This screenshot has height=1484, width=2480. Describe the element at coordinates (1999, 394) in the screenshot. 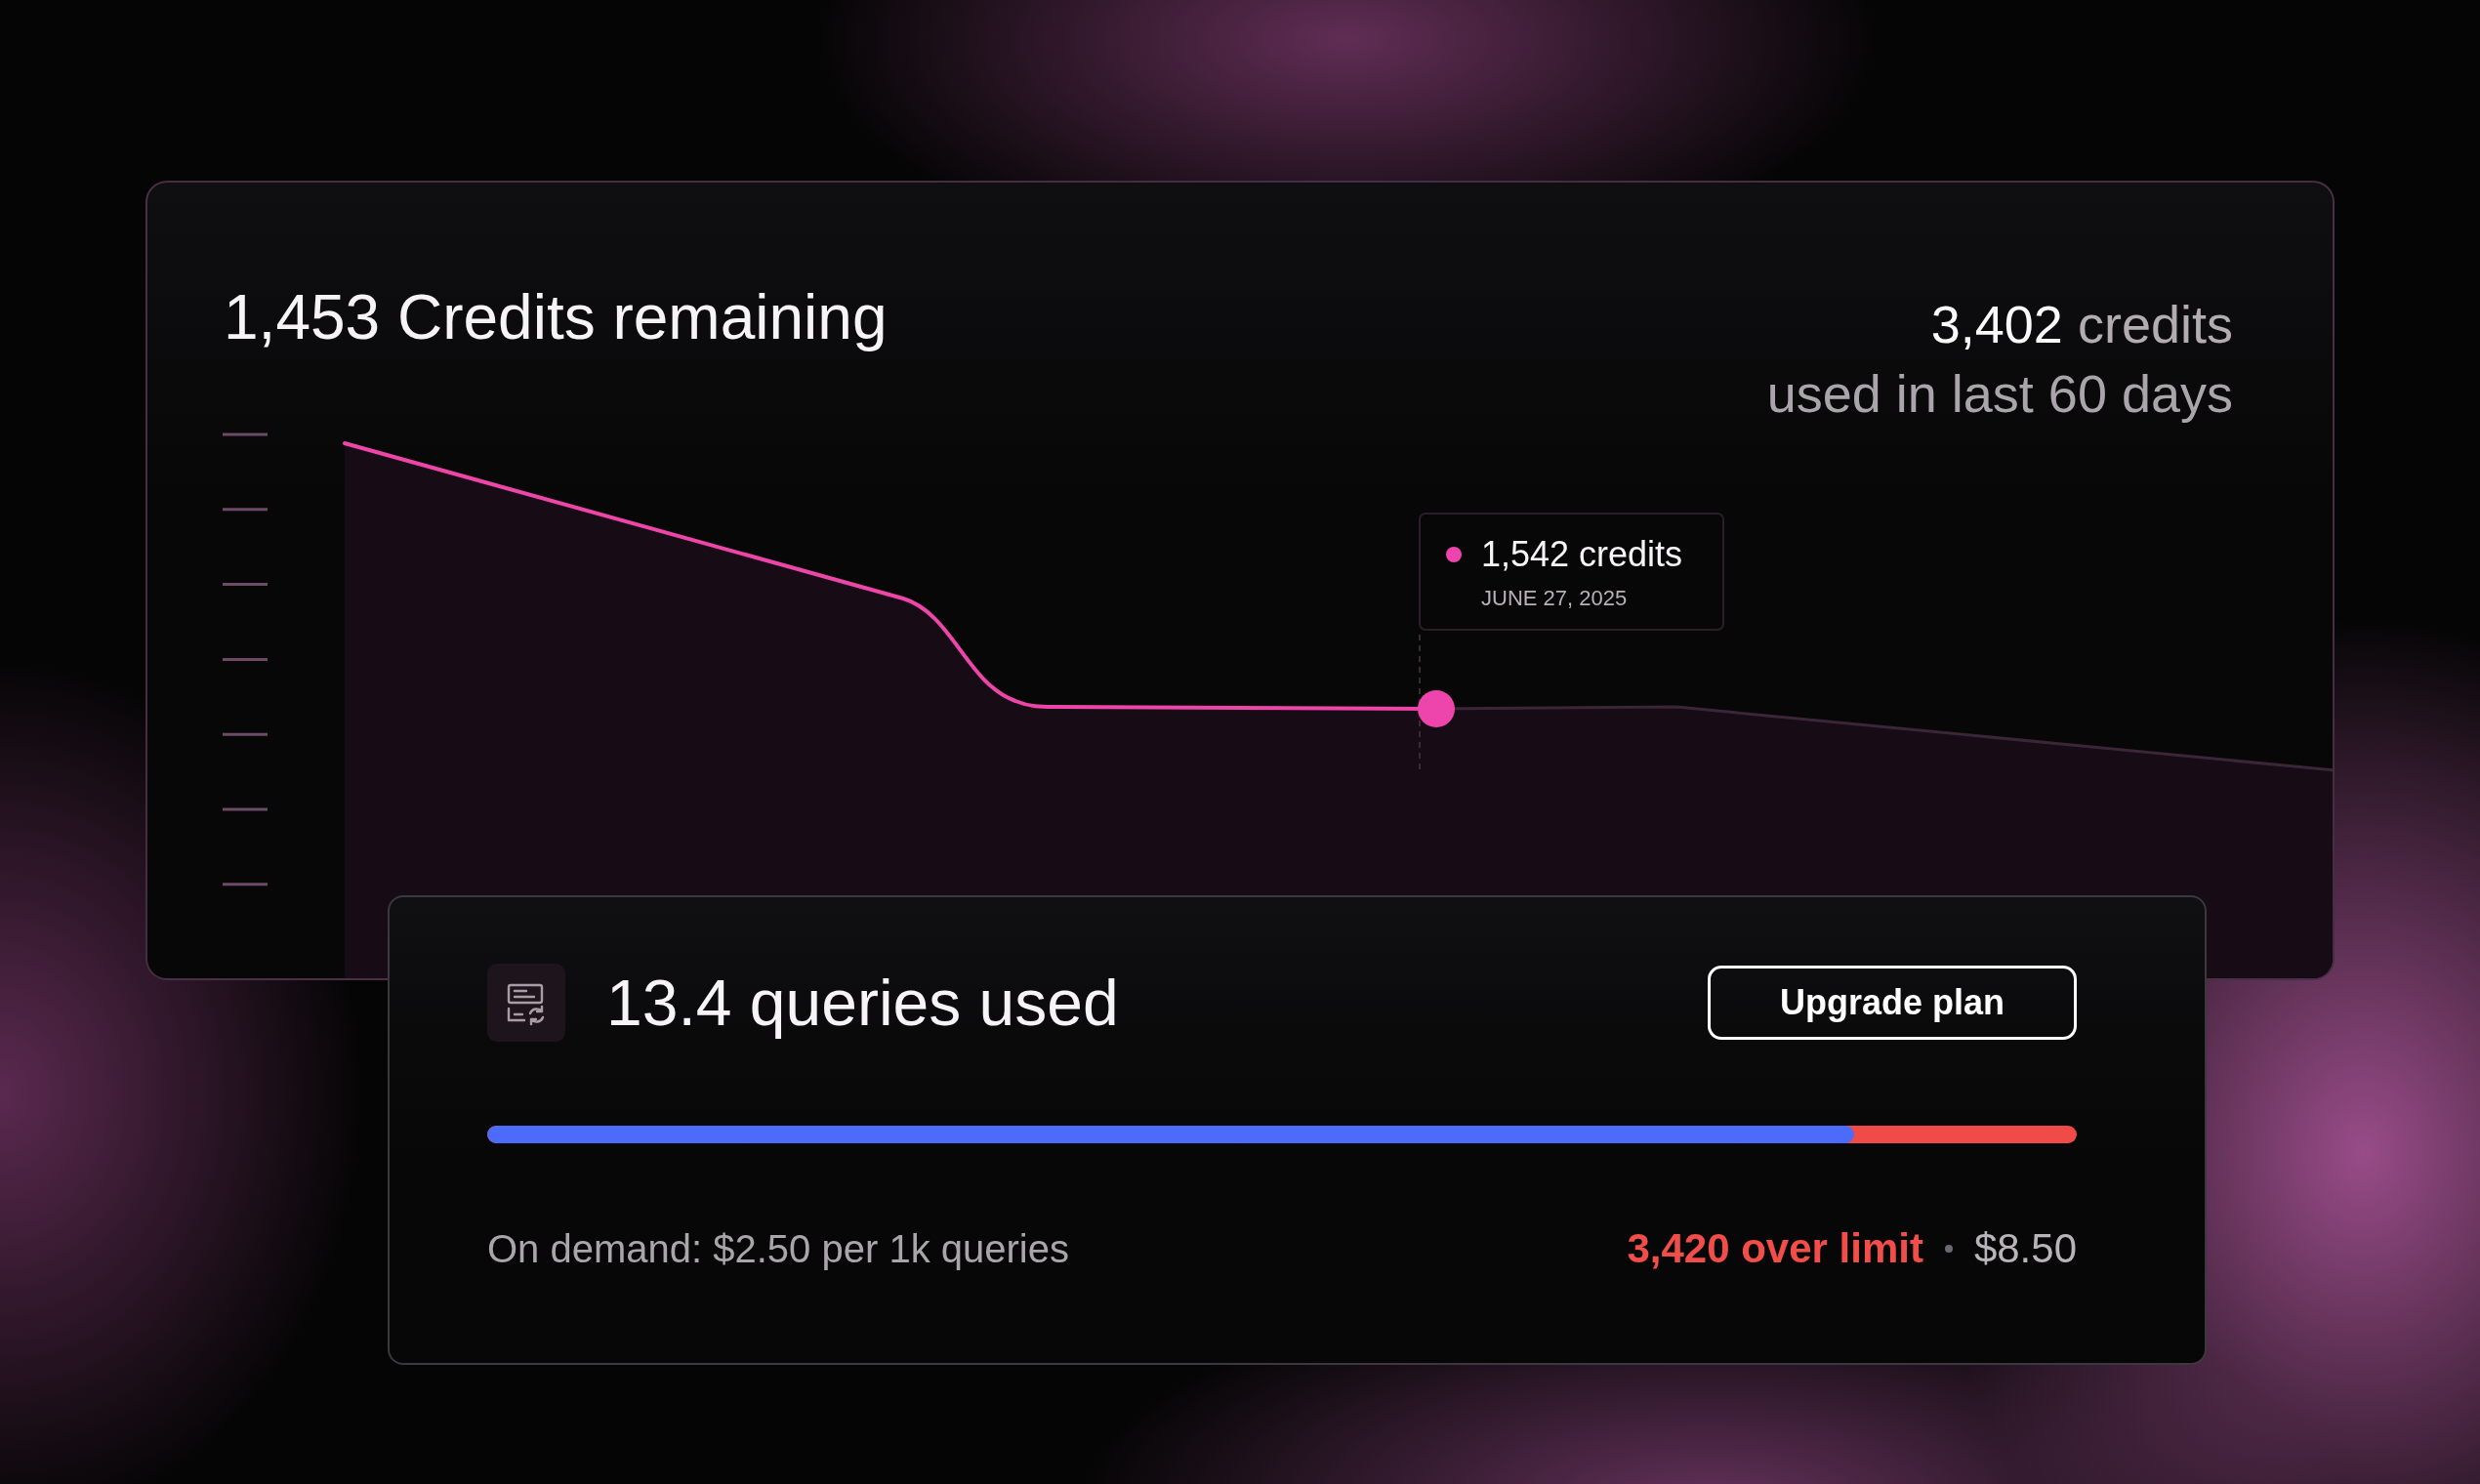

I see `credits-used-caption: used in last 60 days` at that location.